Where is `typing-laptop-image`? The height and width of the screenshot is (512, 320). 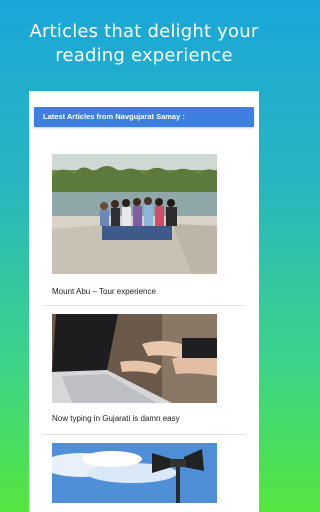 typing-laptop-image is located at coordinates (134, 358).